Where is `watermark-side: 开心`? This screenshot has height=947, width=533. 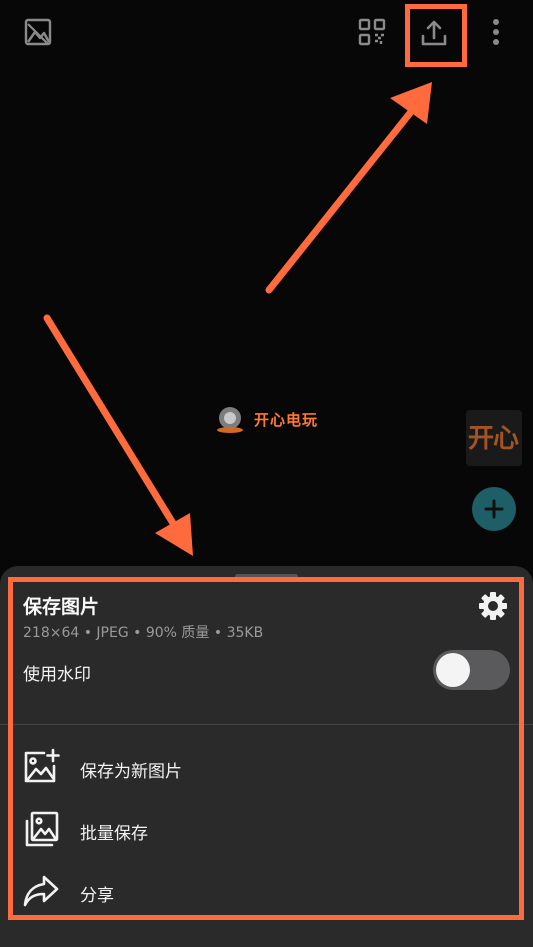 watermark-side: 开心 is located at coordinates (494, 438).